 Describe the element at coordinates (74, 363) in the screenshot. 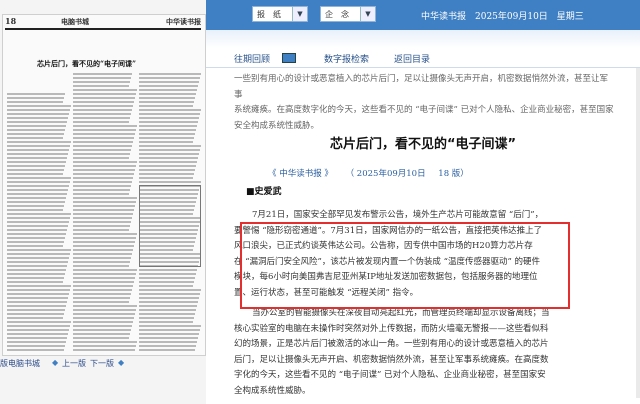

I see `prev-page-link: 上一版` at that location.